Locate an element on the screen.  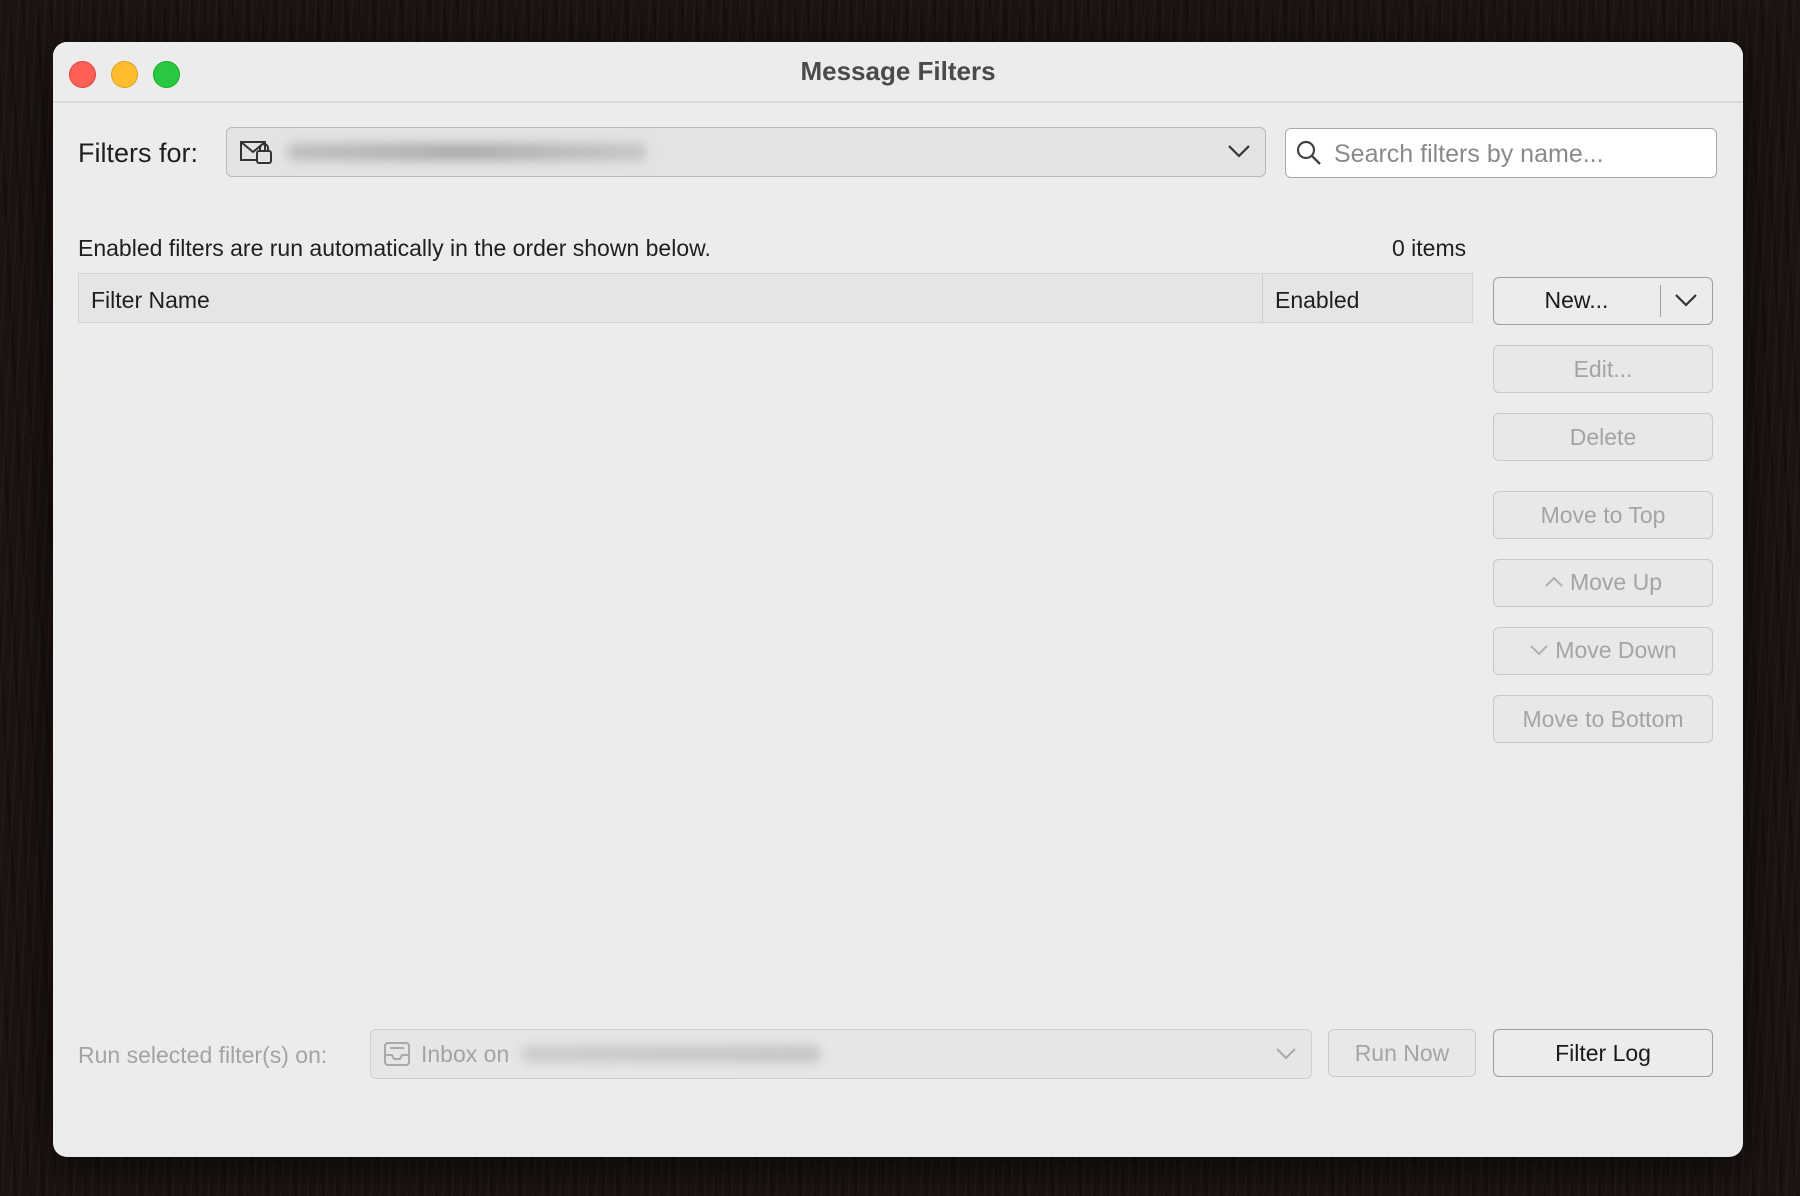
title-bar: Message Filters is located at coordinates (898, 72).